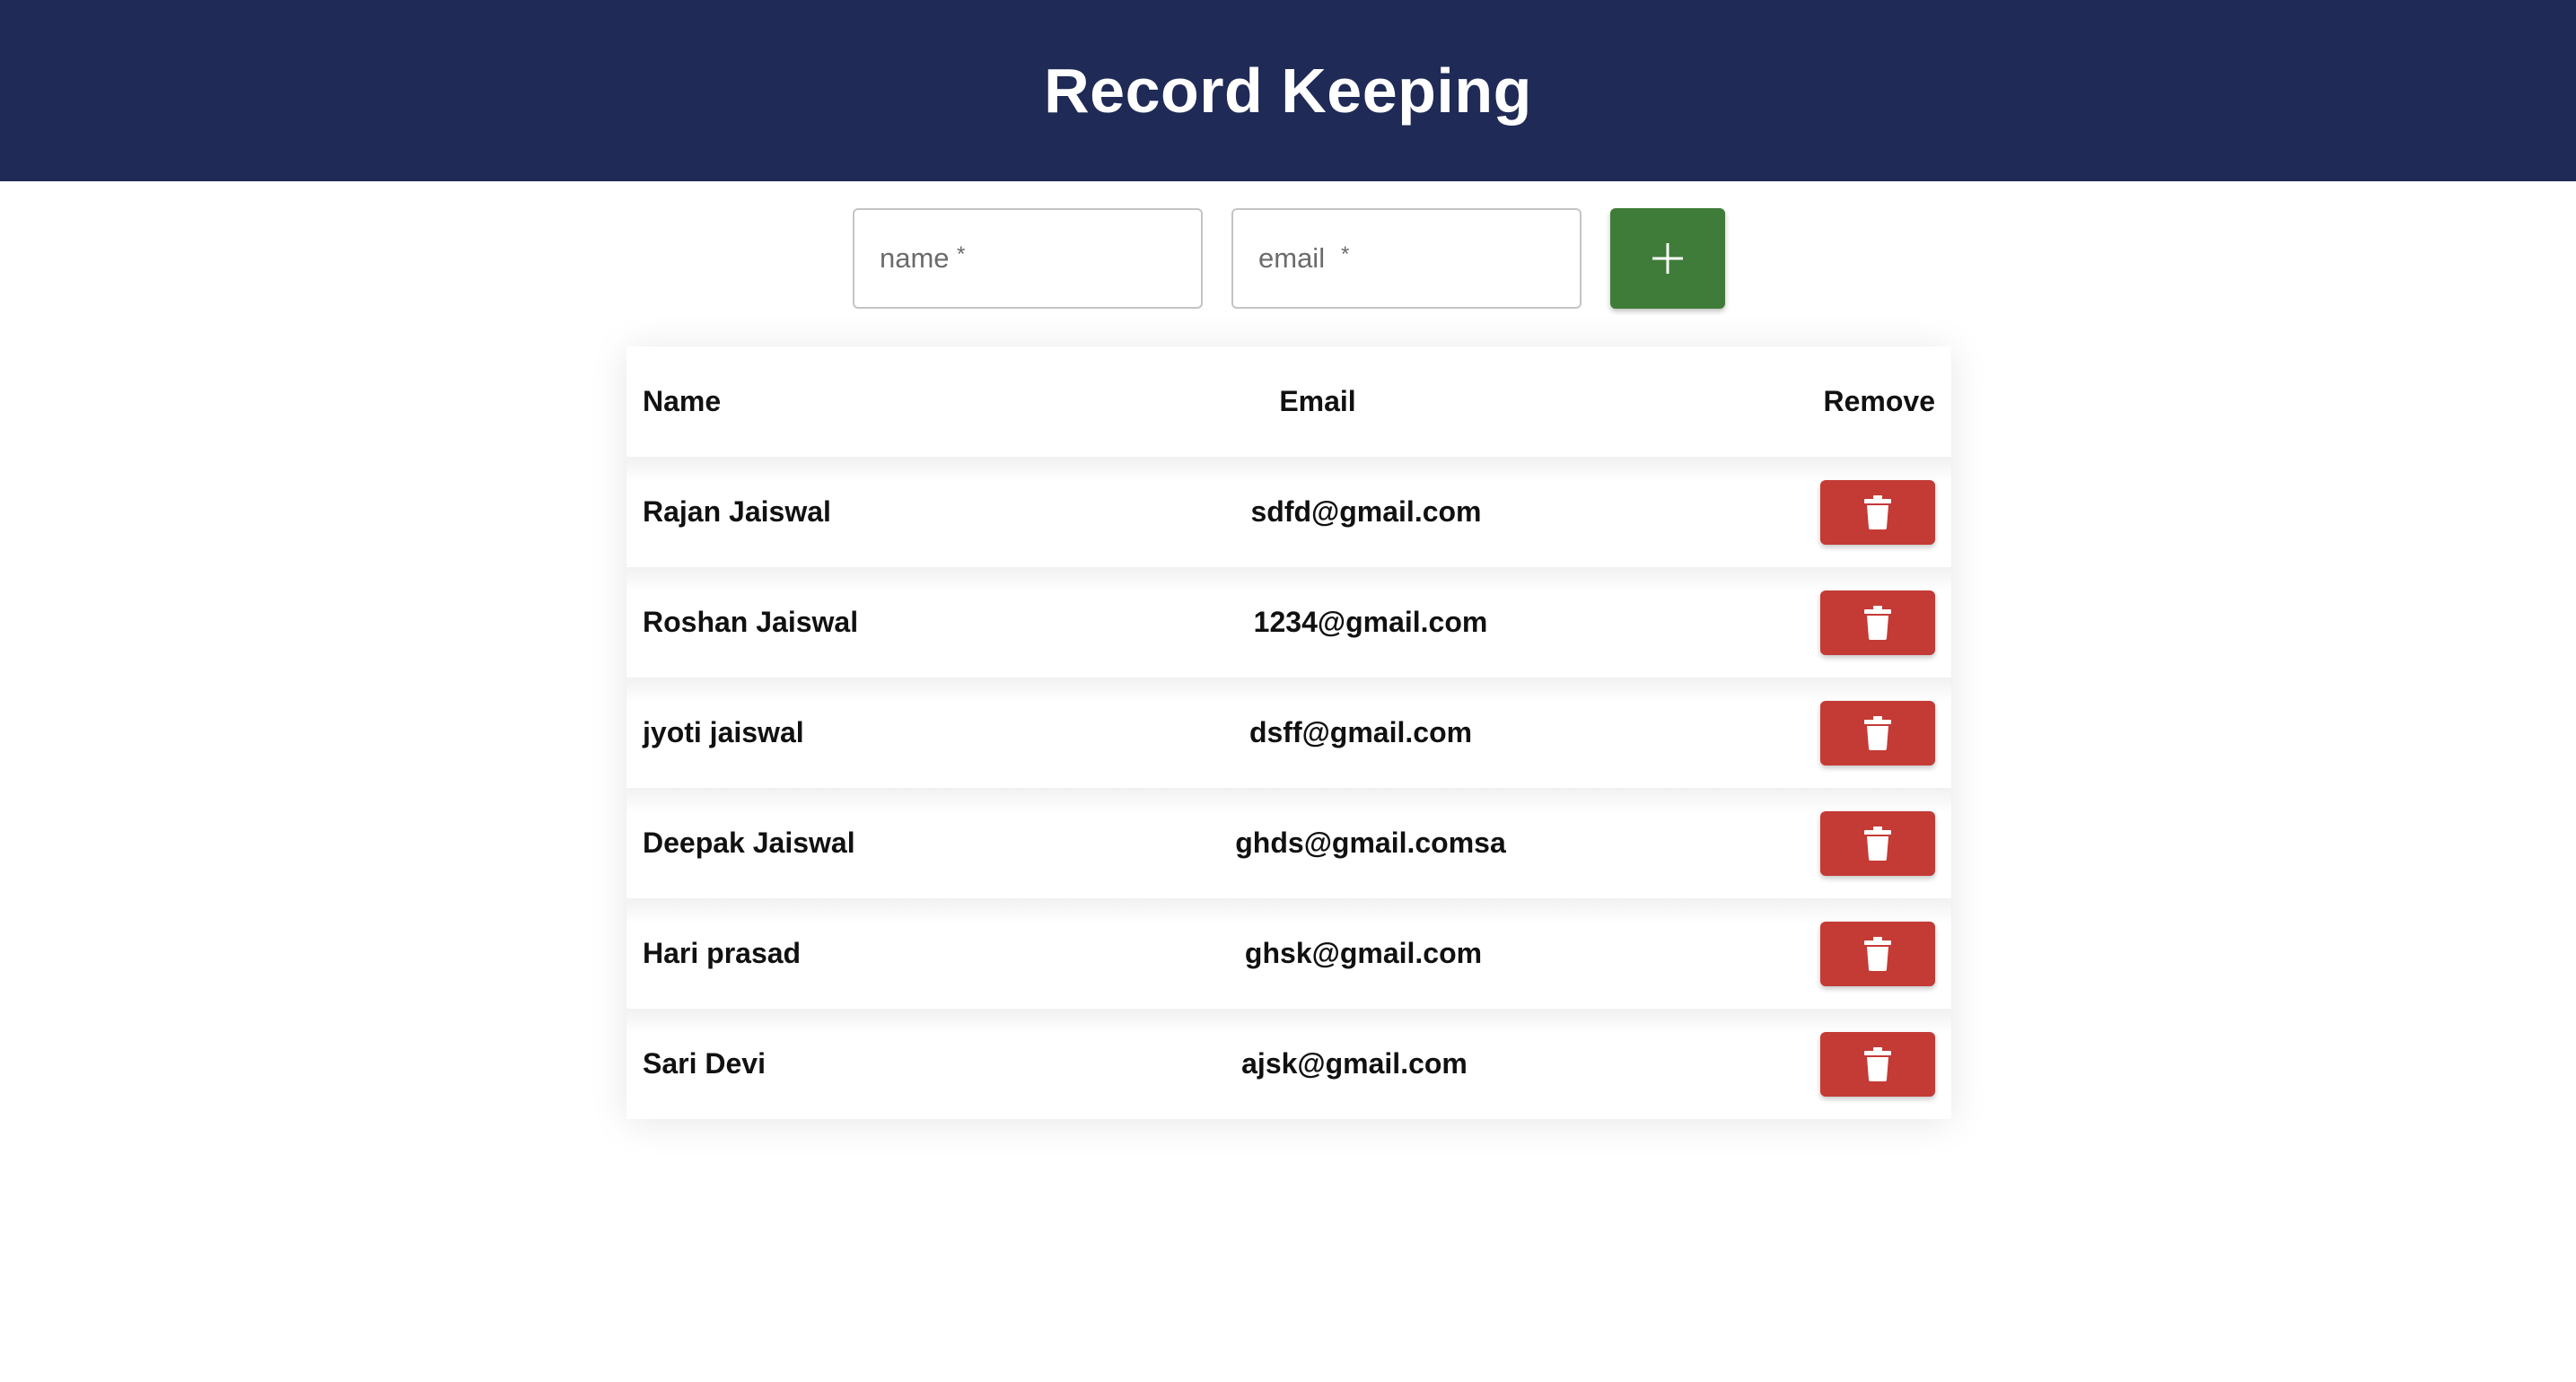 This screenshot has width=2576, height=1382. I want to click on table-header-row: Name Email Remove, so click(1288, 401).